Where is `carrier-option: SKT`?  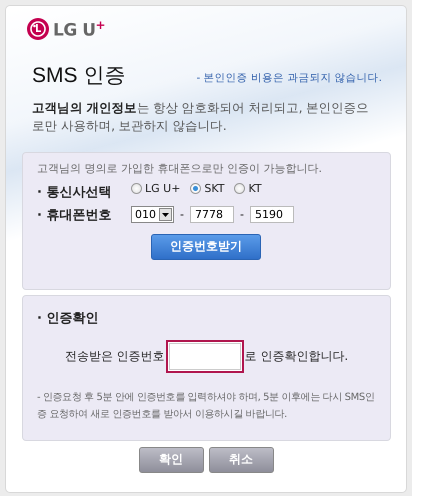 carrier-option: SKT is located at coordinates (207, 189).